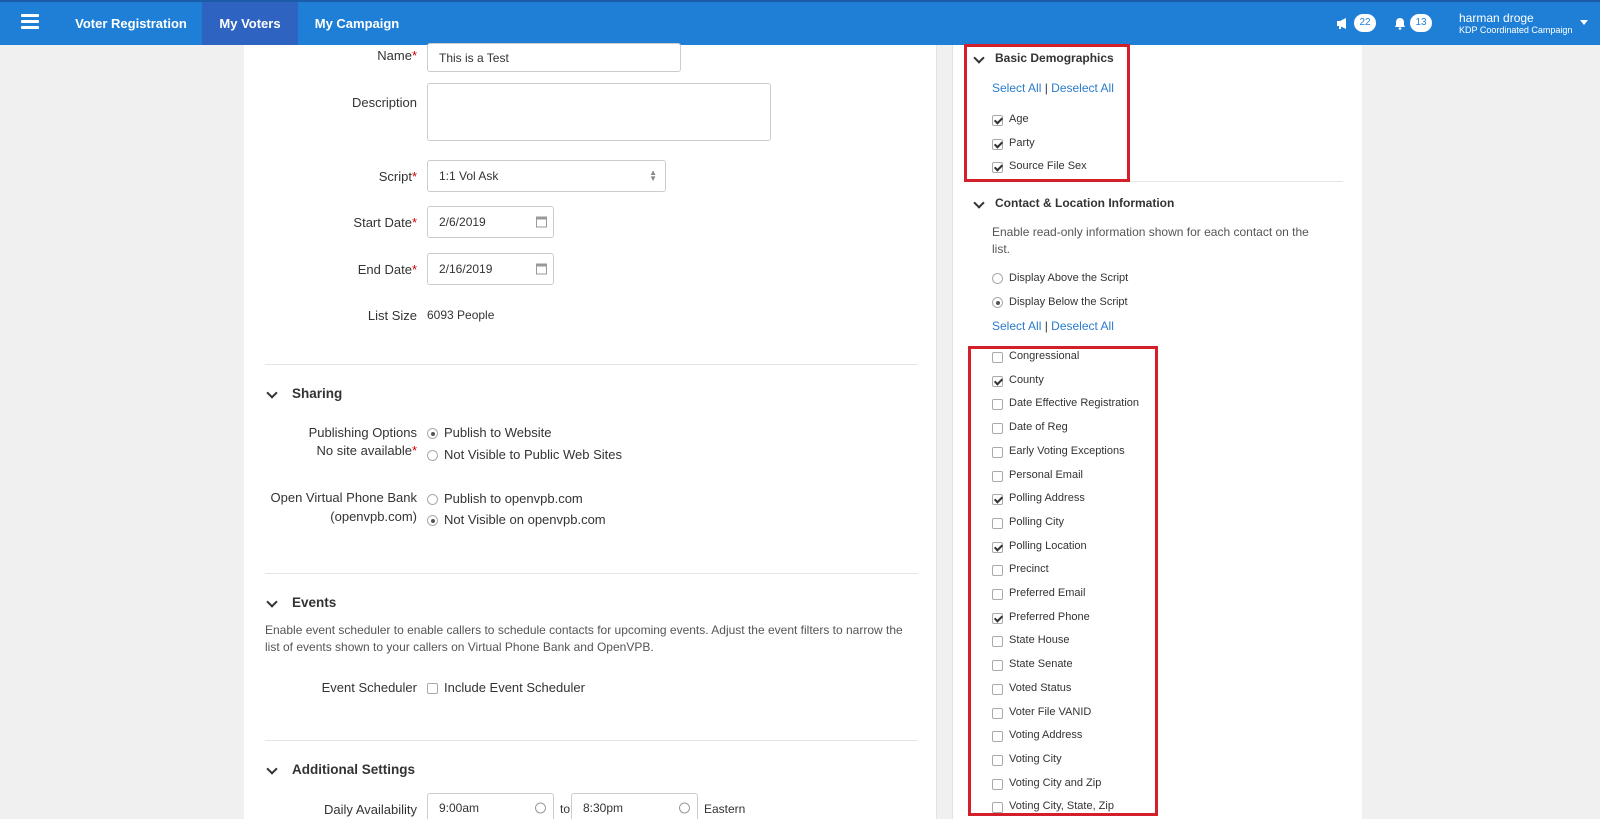  What do you see at coordinates (1040, 688) in the screenshot?
I see `field-label: Voted Status` at bounding box center [1040, 688].